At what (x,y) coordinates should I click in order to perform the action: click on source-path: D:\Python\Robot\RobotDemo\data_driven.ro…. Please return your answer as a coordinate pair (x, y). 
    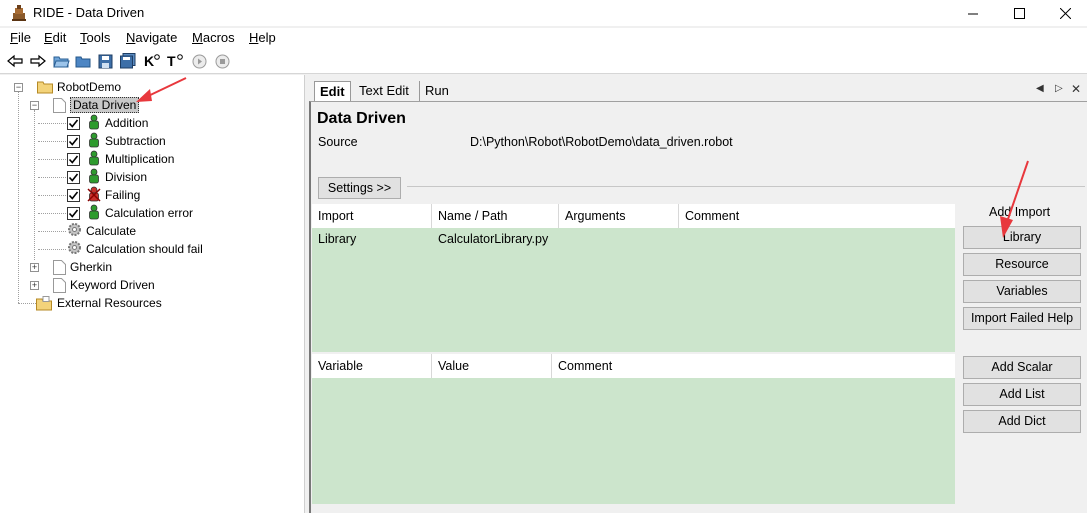
    Looking at the image, I should click on (601, 142).